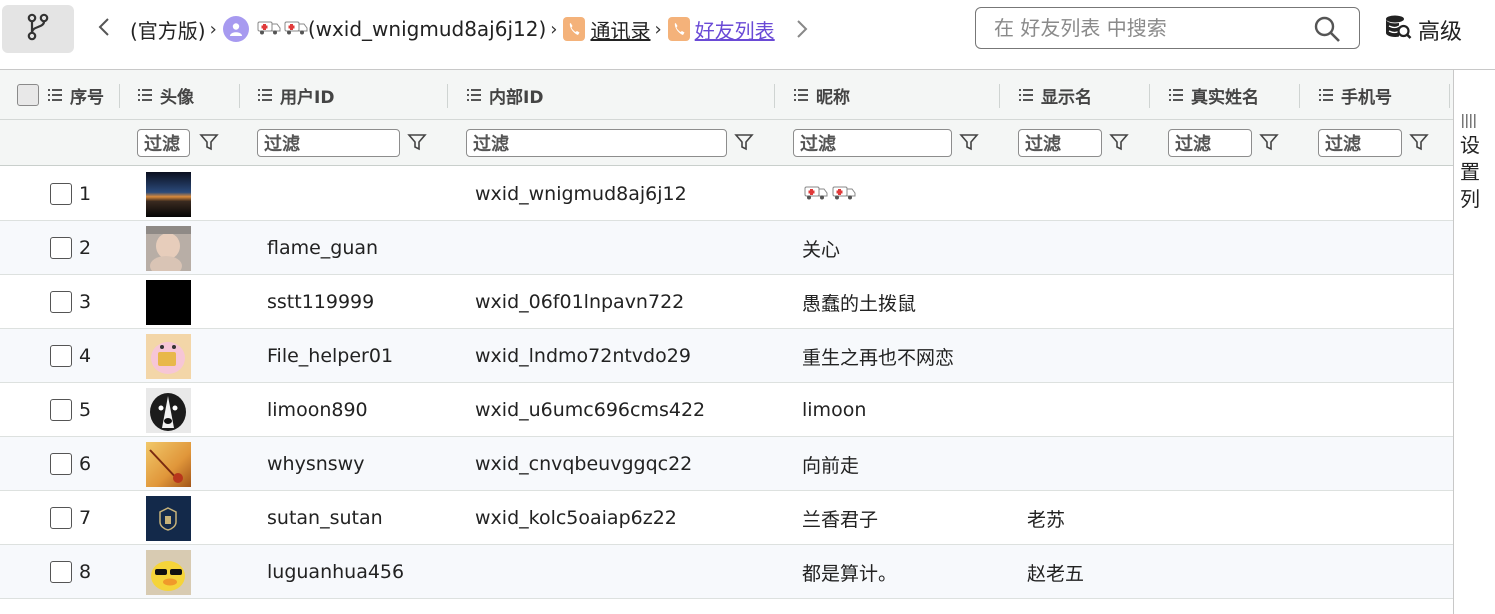 The width and height of the screenshot is (1495, 614). I want to click on filter-row: 过滤 过滤 过滤 过滤 过滤 过滤 过滤, so click(726, 143).